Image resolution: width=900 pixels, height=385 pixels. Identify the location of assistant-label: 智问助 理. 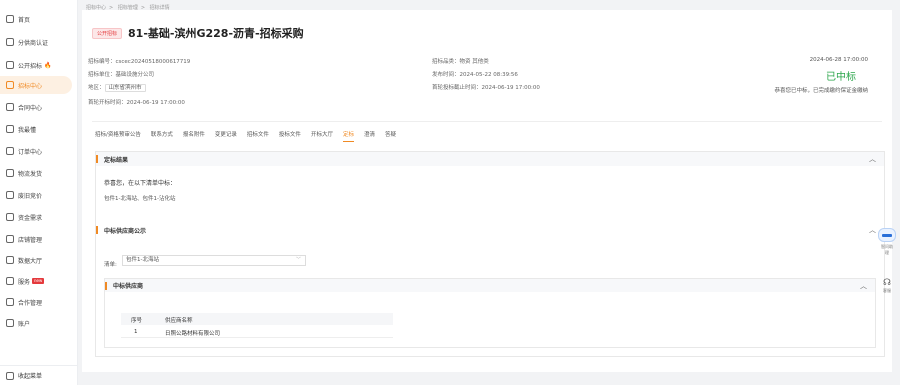
(887, 249).